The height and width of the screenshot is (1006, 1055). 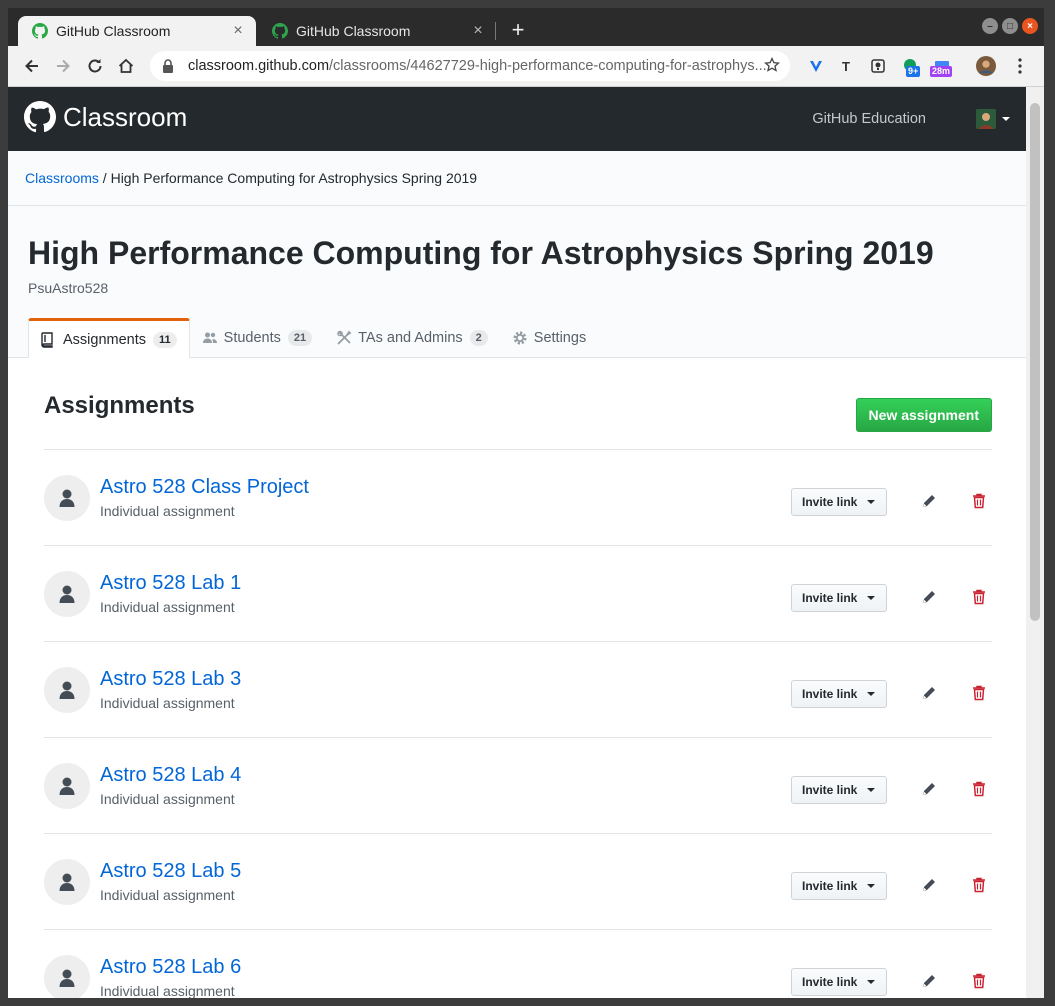 I want to click on browser-tab-active: GitHub Classroom ×, so click(x=137, y=31).